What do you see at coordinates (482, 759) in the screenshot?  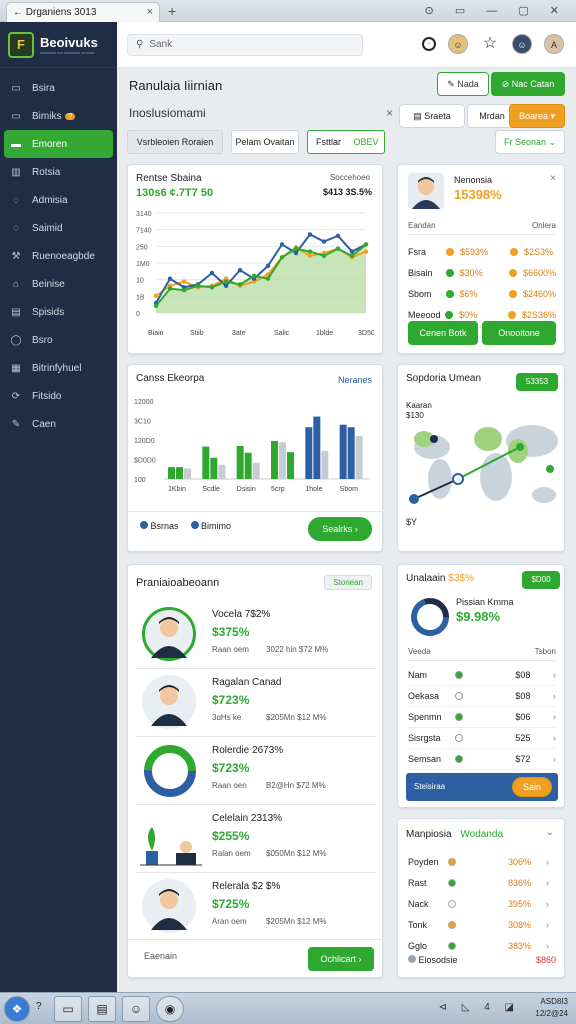 I see `stats-row: Semsan $72 ›` at bounding box center [482, 759].